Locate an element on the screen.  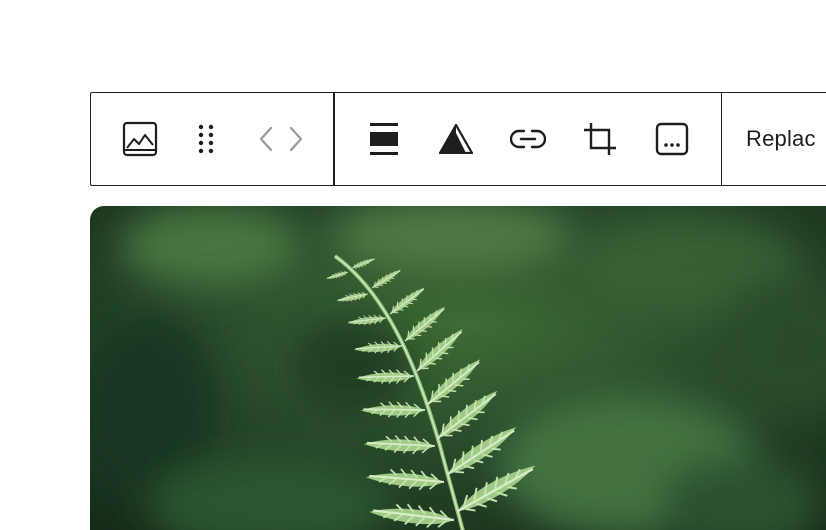
align-wide-icon is located at coordinates (384, 139).